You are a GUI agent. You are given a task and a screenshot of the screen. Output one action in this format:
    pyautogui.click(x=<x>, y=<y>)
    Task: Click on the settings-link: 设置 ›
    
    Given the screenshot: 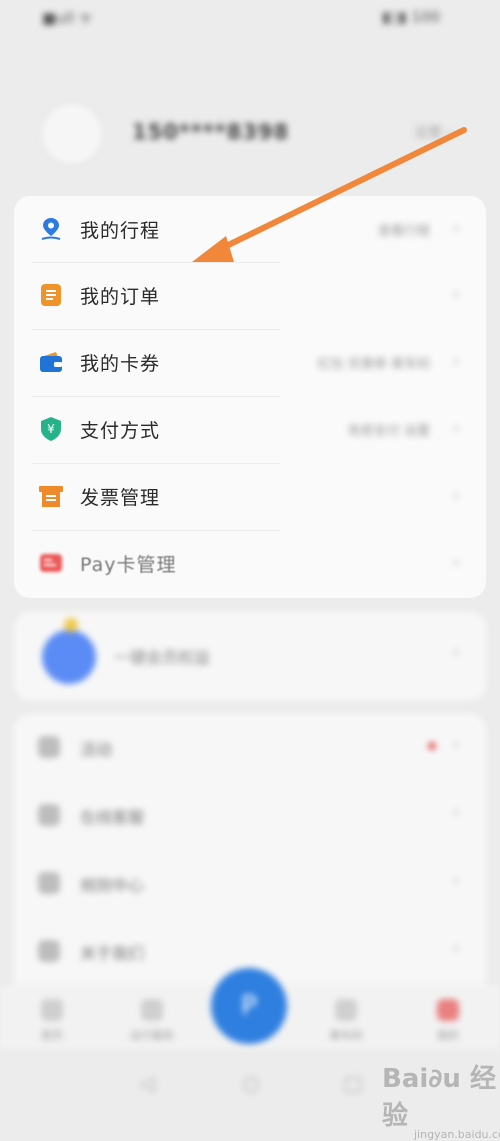 What is the action you would take?
    pyautogui.click(x=433, y=132)
    